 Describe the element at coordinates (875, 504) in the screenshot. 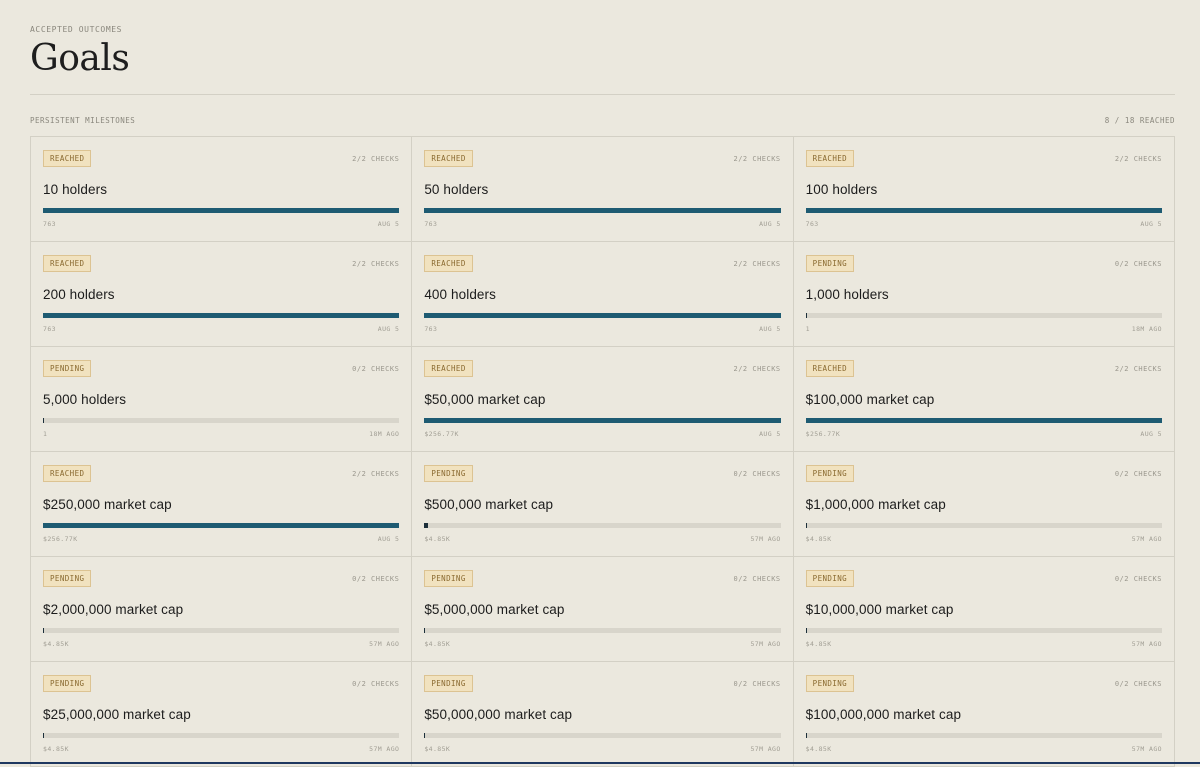

I see `goal-name: $1,000,000 market cap` at that location.